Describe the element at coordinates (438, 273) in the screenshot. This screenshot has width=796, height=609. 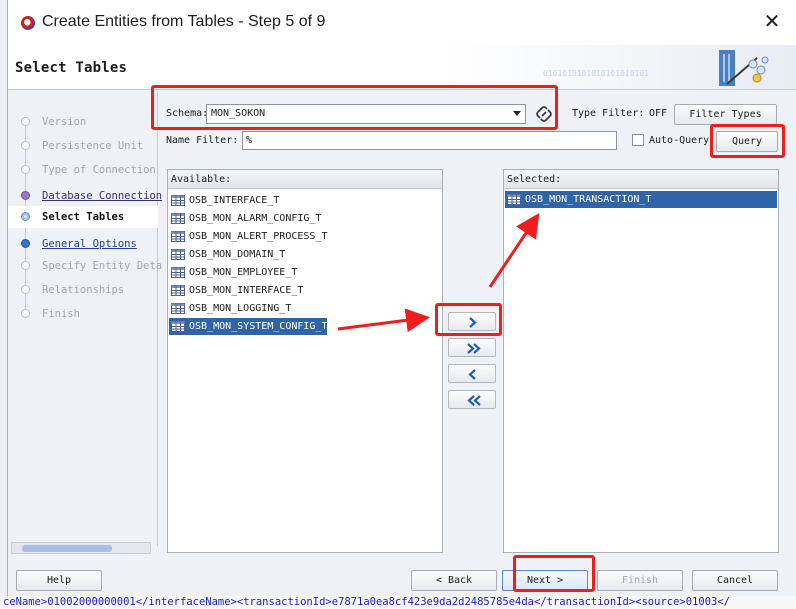
I see `annotation-arrows` at that location.